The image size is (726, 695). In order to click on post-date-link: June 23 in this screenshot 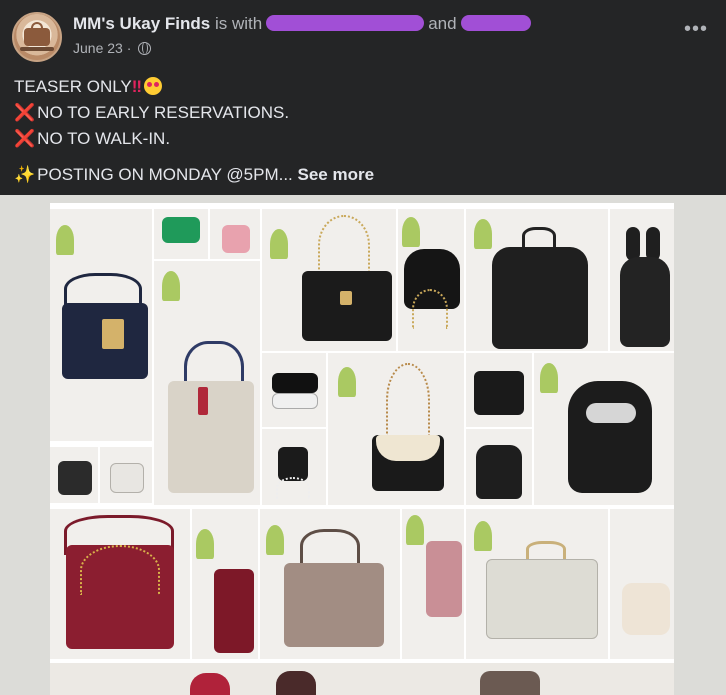, I will do `click(98, 48)`.